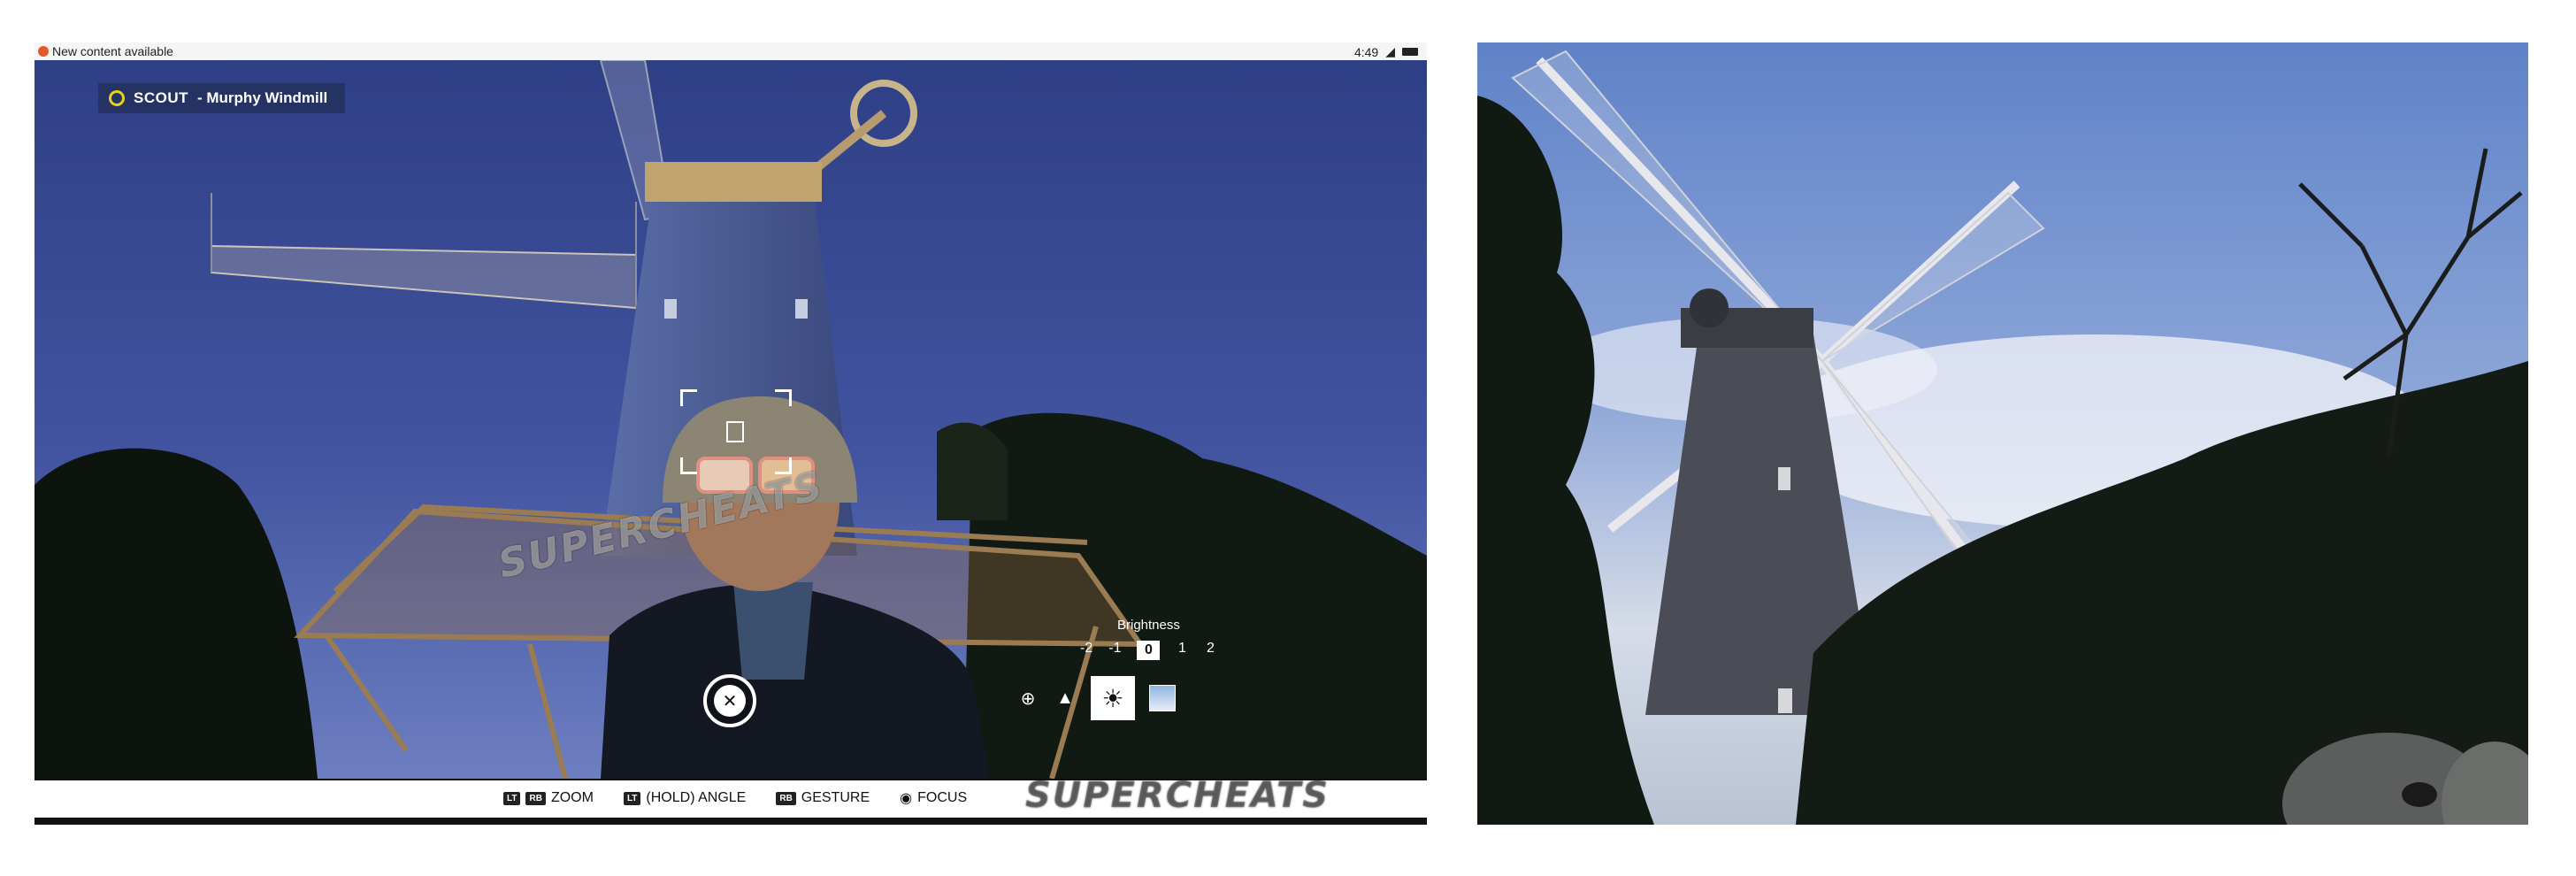 This screenshot has height=876, width=2576. I want to click on scout-brand: SCOUT, so click(161, 97).